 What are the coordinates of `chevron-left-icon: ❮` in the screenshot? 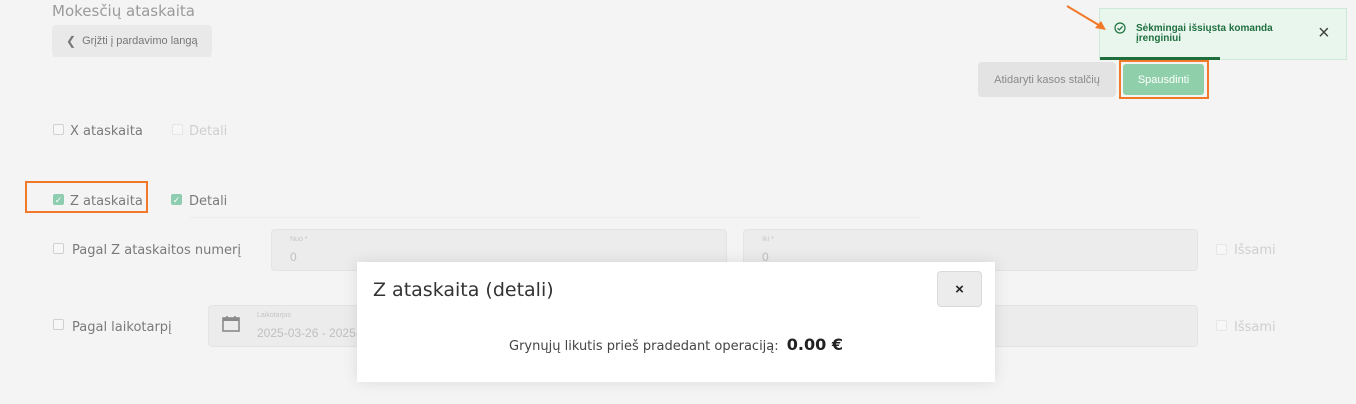 It's located at (71, 41).